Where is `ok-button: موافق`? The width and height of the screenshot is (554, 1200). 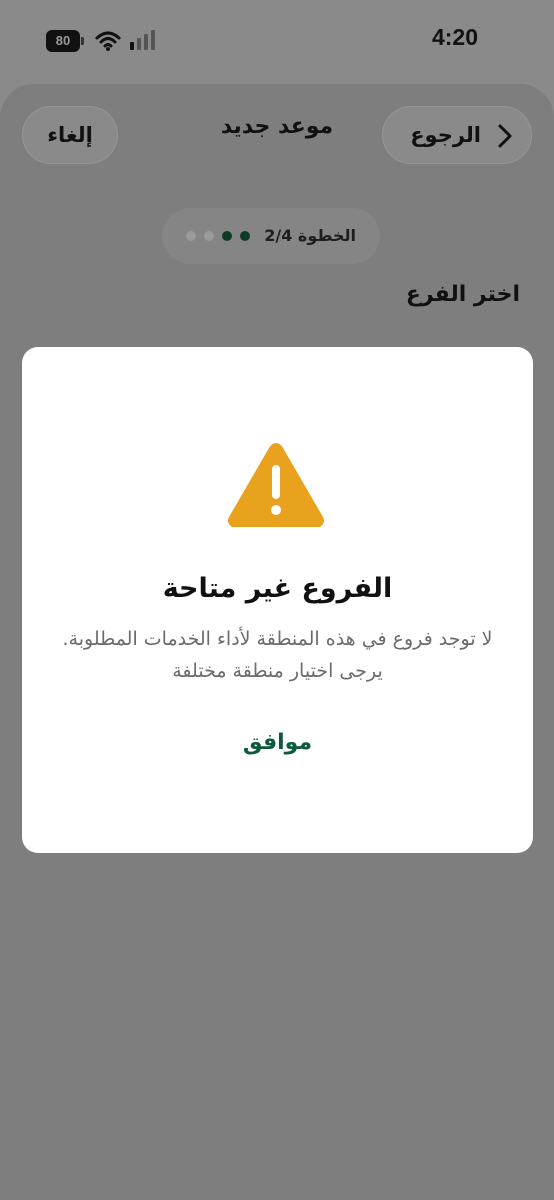 ok-button: موافق is located at coordinates (277, 743).